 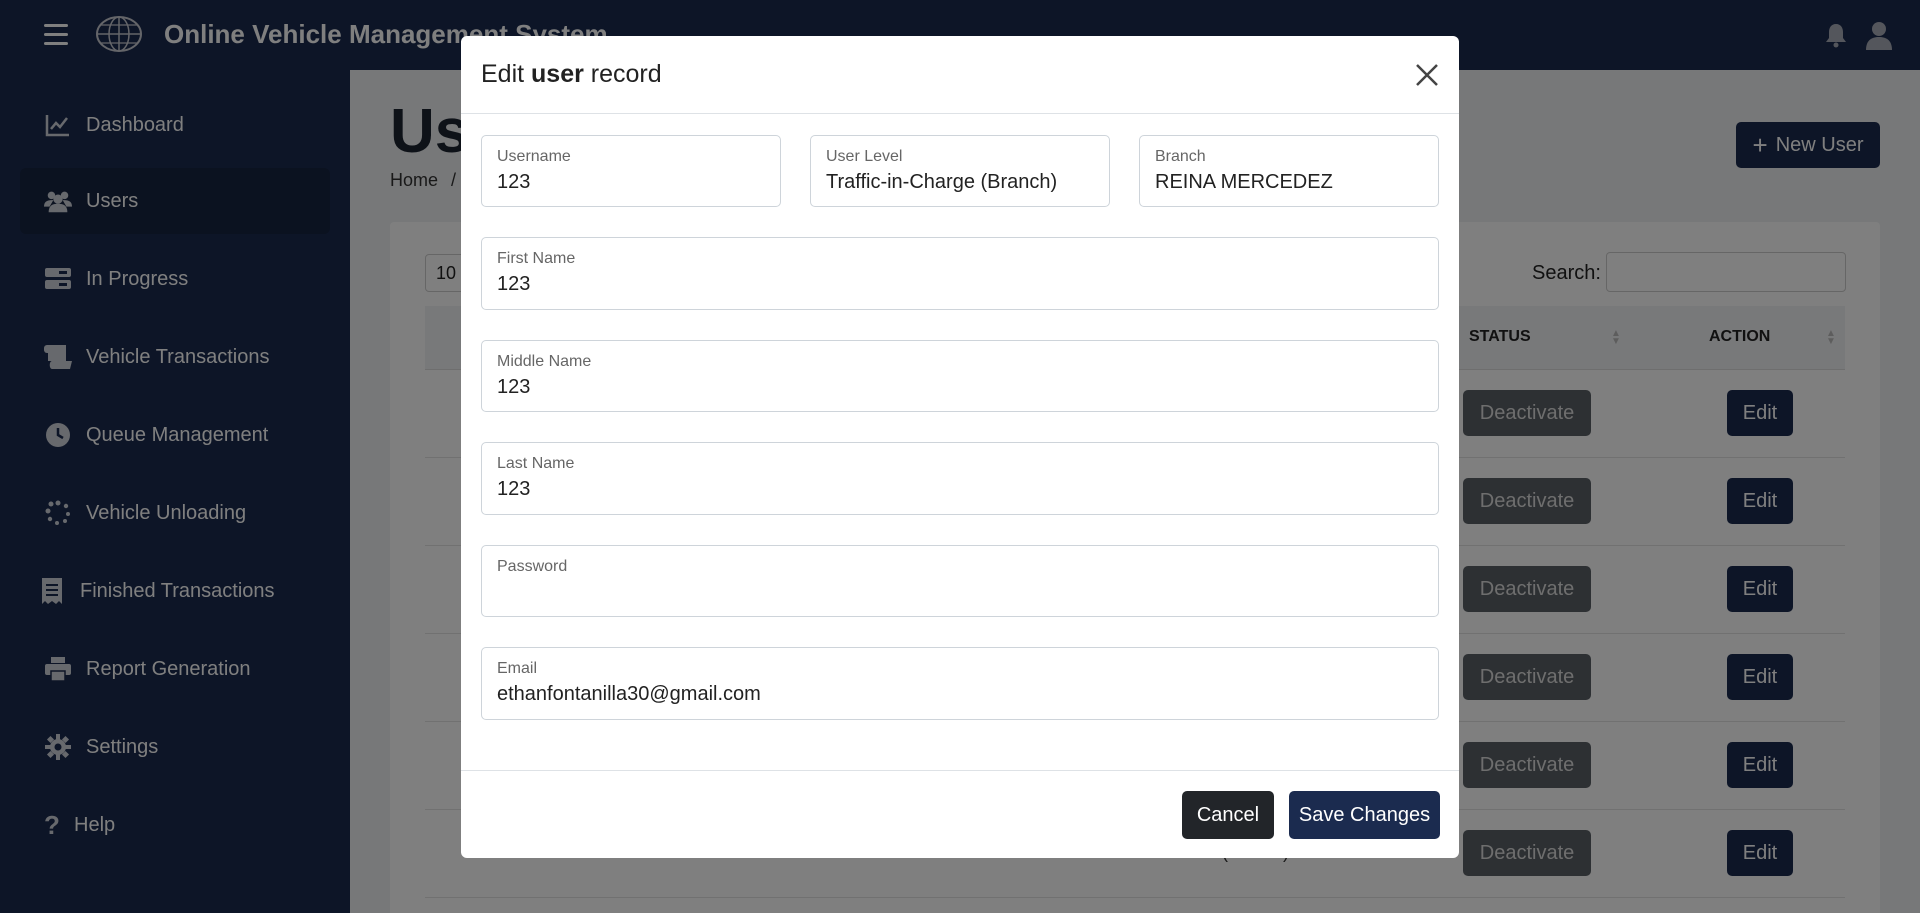 What do you see at coordinates (506, 74) in the screenshot?
I see `modal-title-prefix: Edit` at bounding box center [506, 74].